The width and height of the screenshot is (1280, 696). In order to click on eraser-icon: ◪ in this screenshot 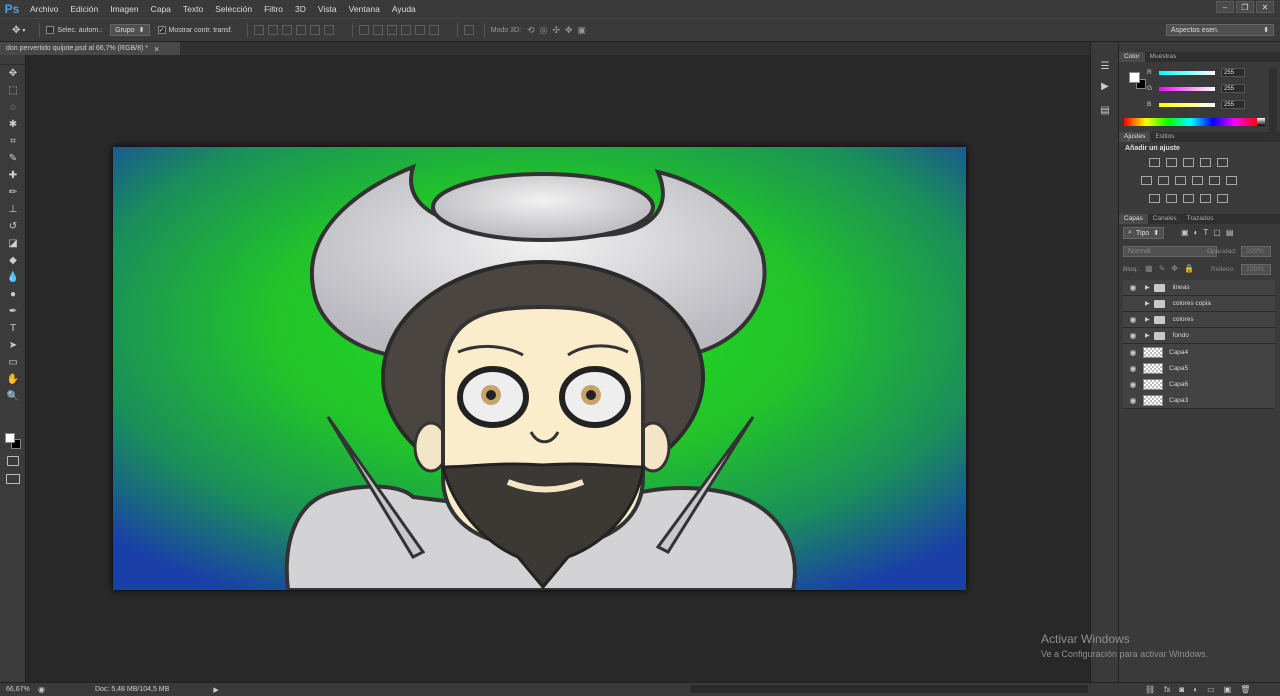, I will do `click(13, 243)`.